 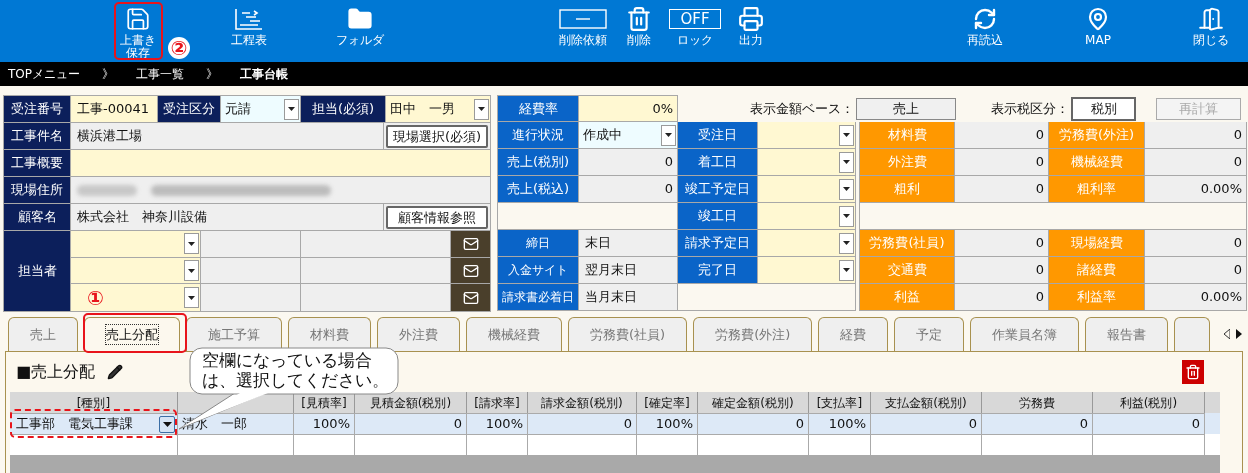 What do you see at coordinates (114, 109) in the screenshot?
I see `field-value: 工事-00041` at bounding box center [114, 109].